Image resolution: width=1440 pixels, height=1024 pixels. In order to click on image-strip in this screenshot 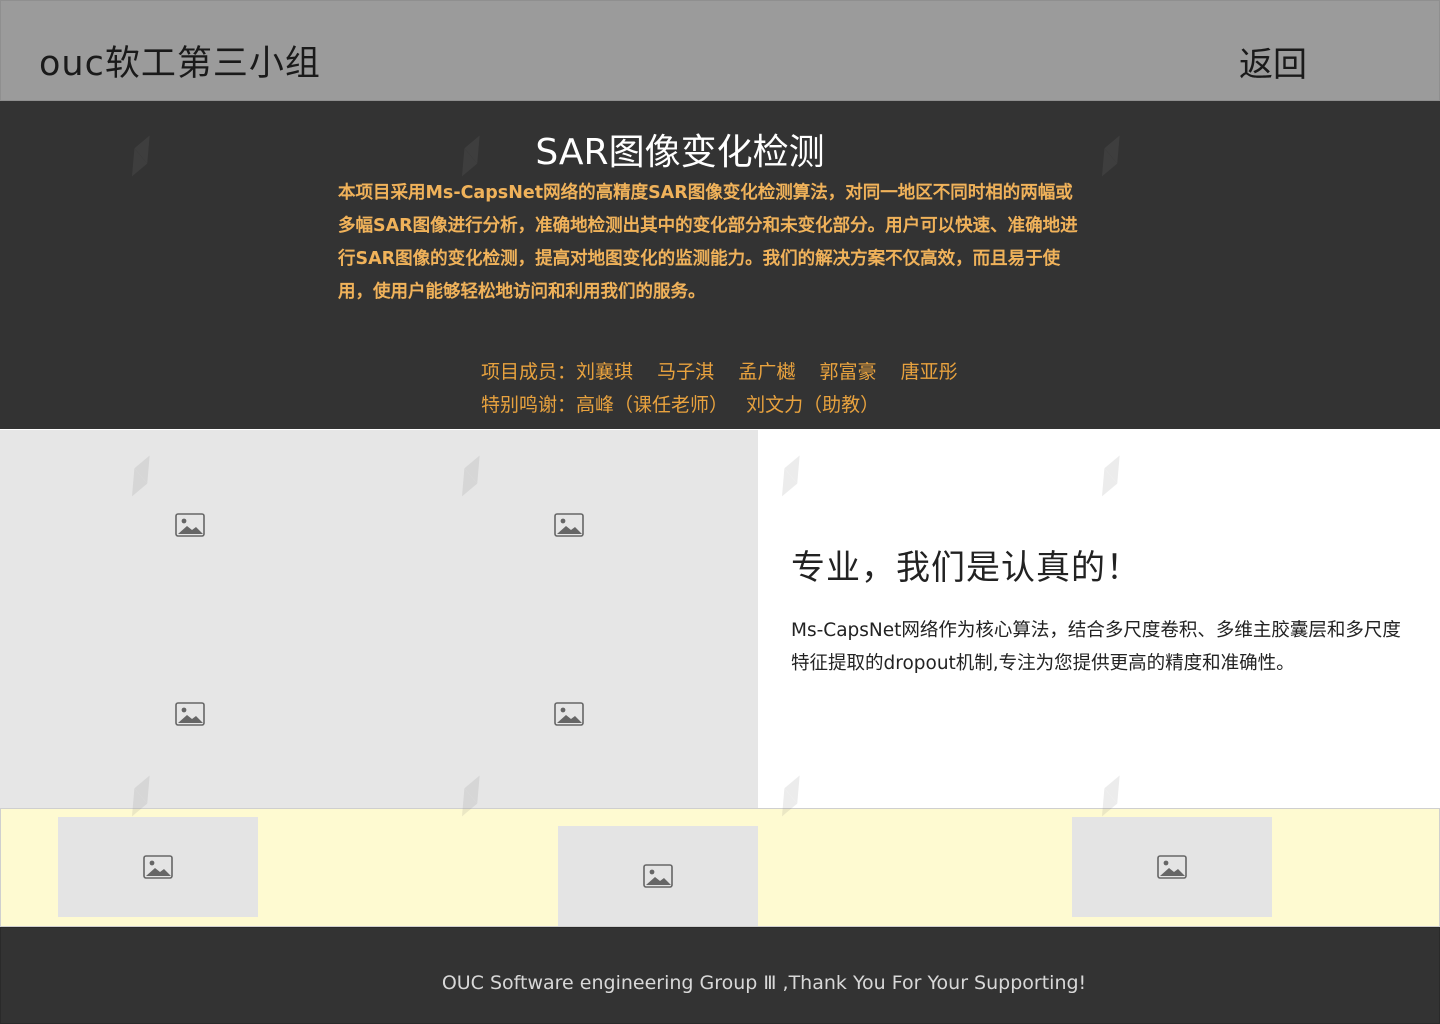, I will do `click(720, 867)`.